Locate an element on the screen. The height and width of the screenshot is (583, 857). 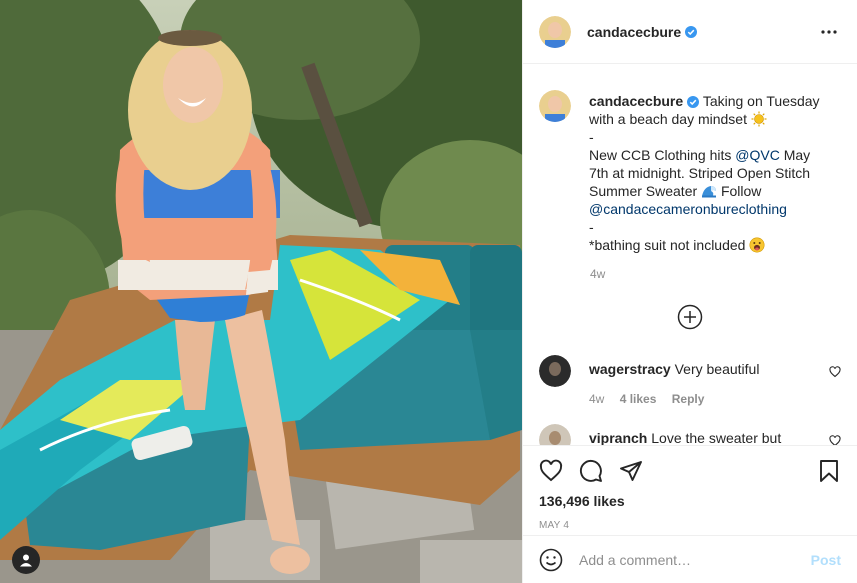
post-actions: 136,496 likes MAY 4 is located at coordinates (690, 488).